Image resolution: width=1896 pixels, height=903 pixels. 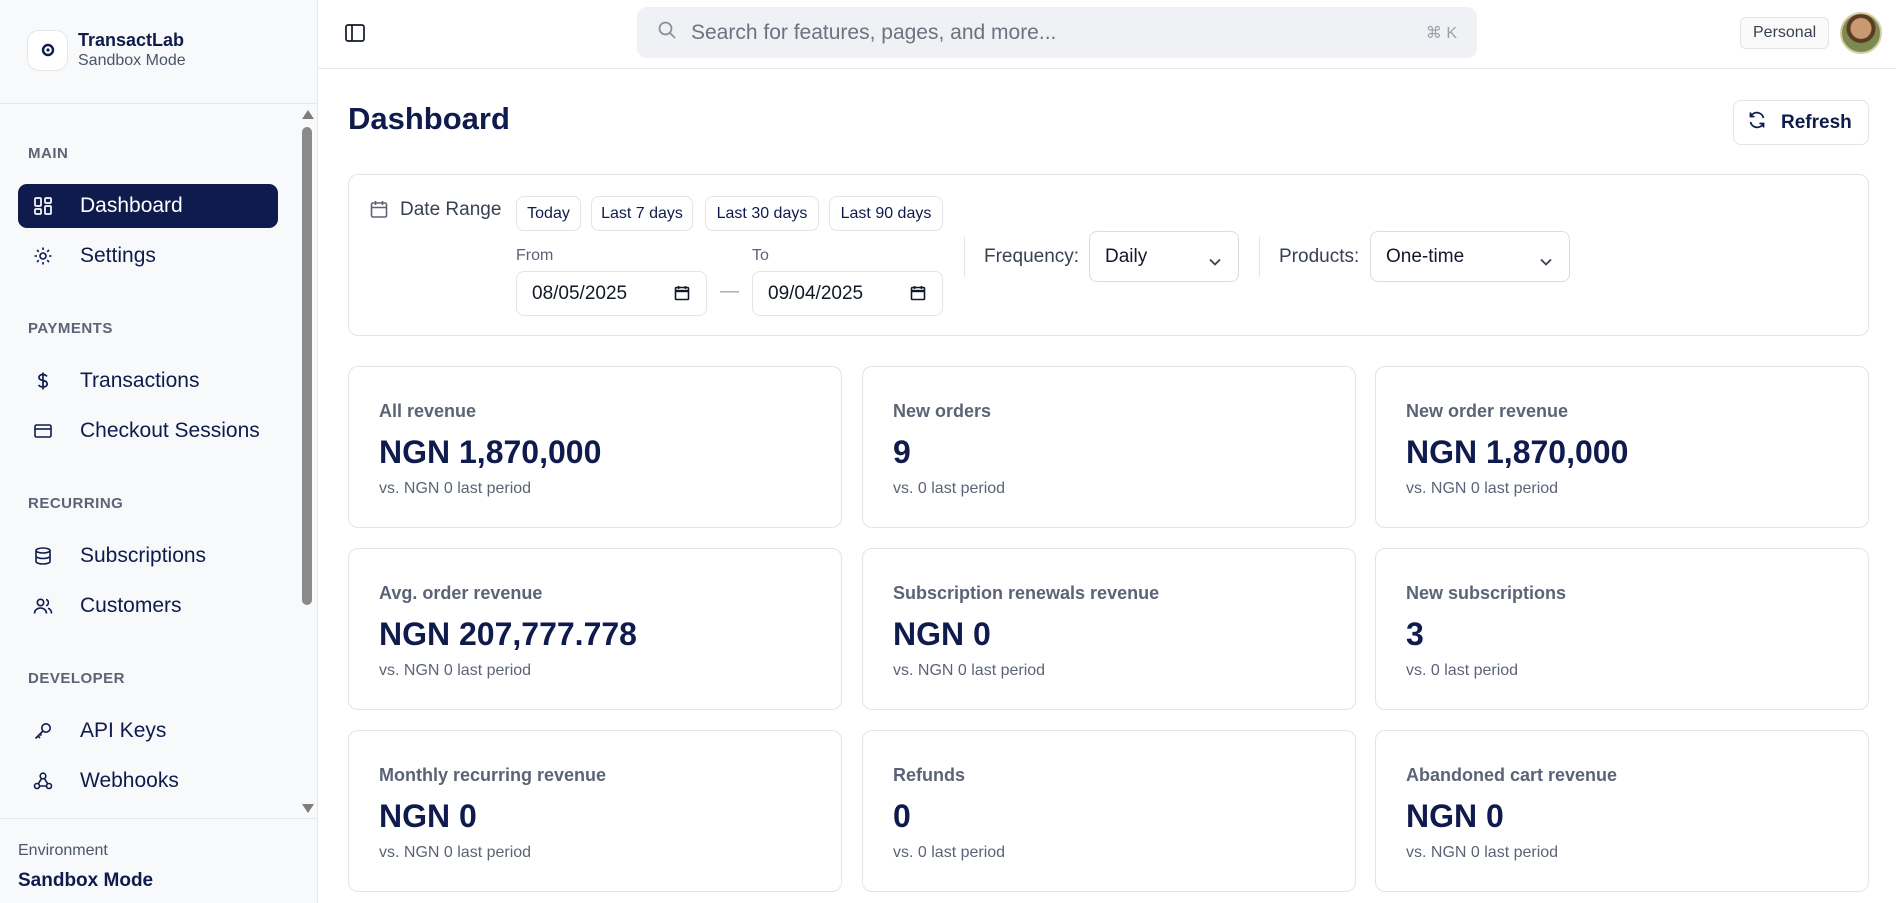 I want to click on metric-title: New subscriptions, so click(x=1486, y=593).